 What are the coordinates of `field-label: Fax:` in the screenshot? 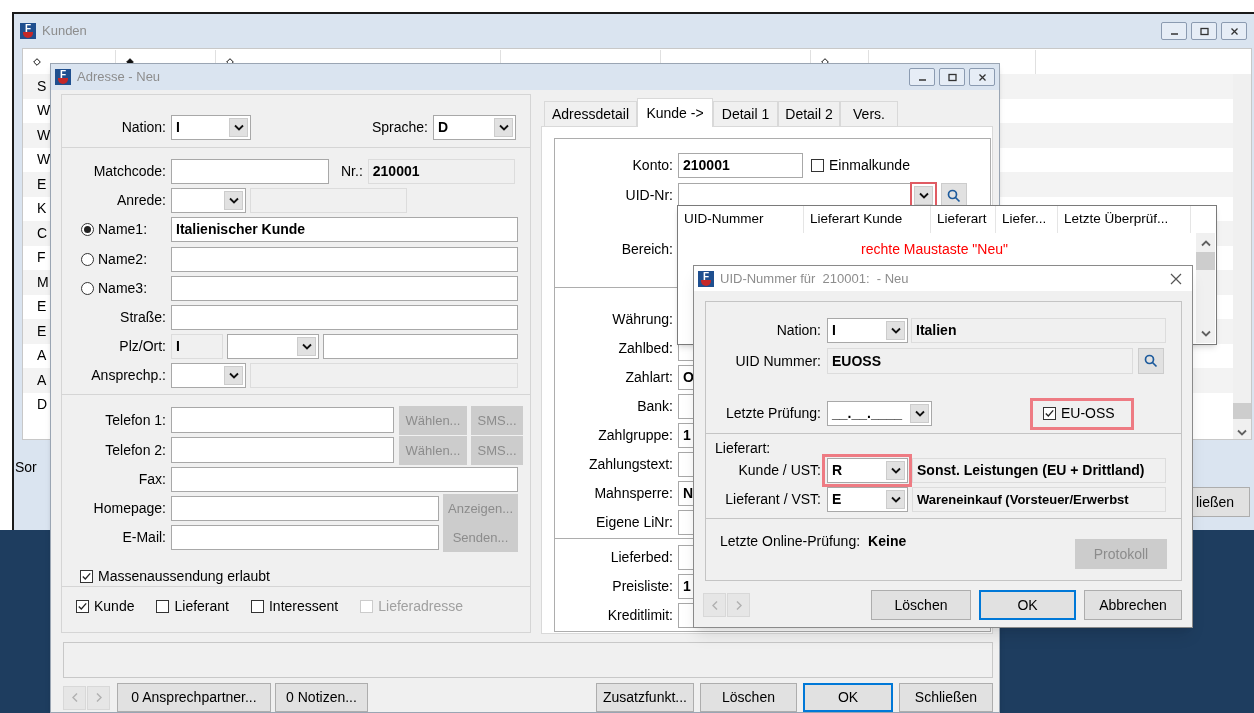 It's located at (151, 480).